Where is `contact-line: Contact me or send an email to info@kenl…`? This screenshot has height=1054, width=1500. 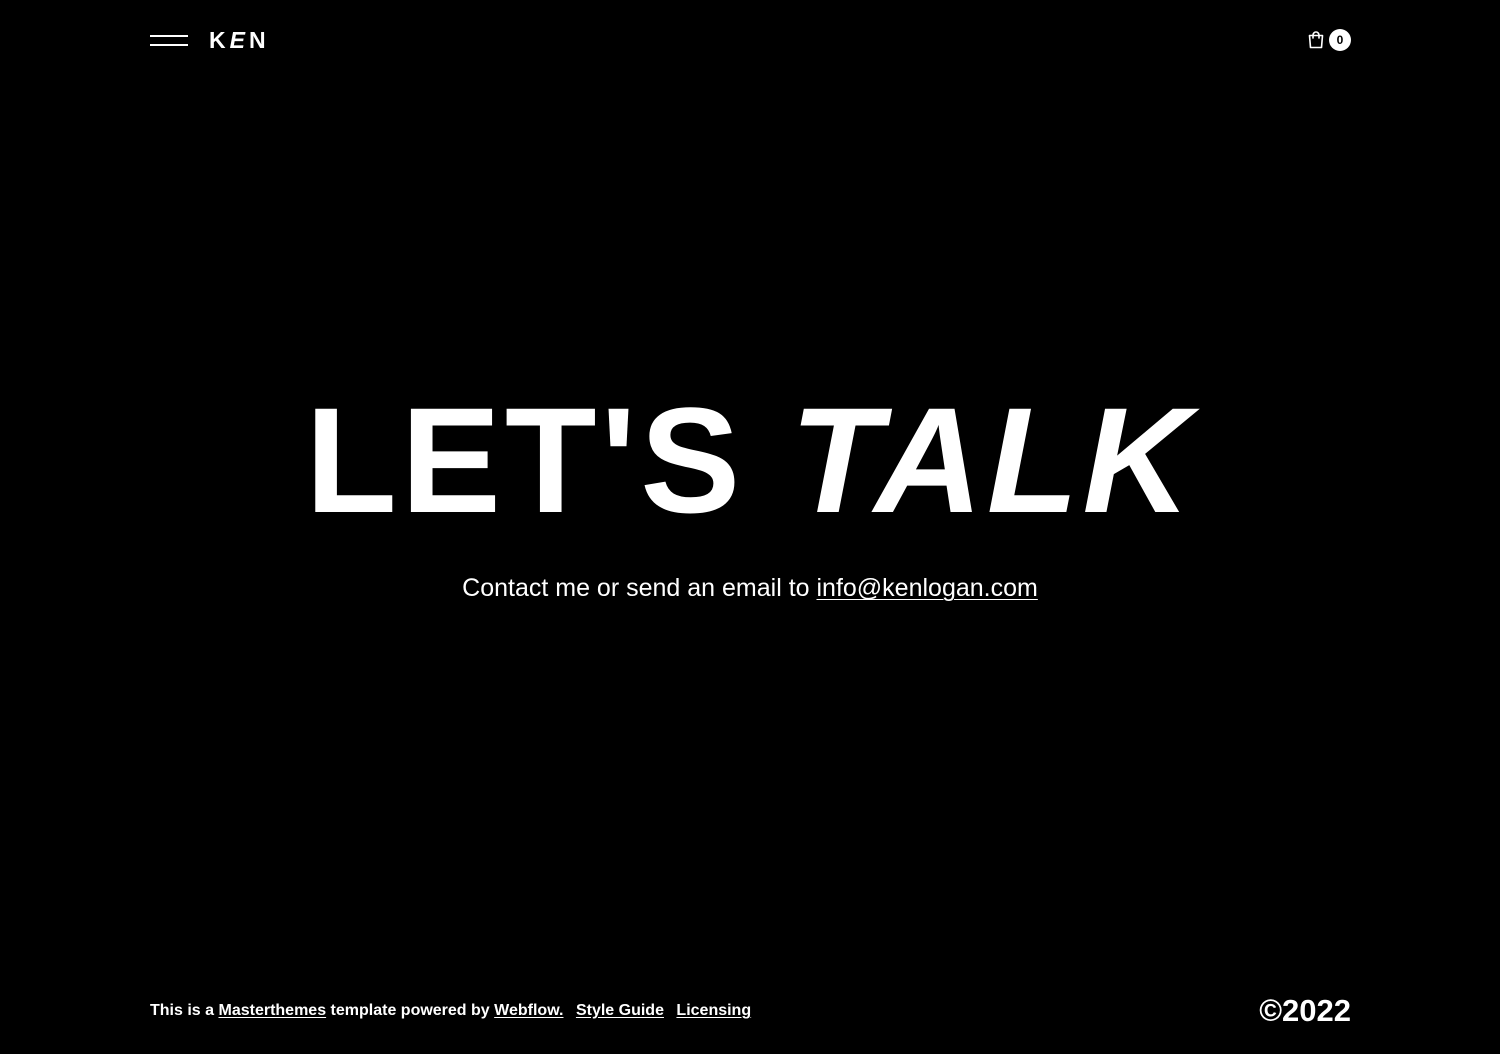
contact-line: Contact me or send an email to info@kenl… is located at coordinates (750, 588).